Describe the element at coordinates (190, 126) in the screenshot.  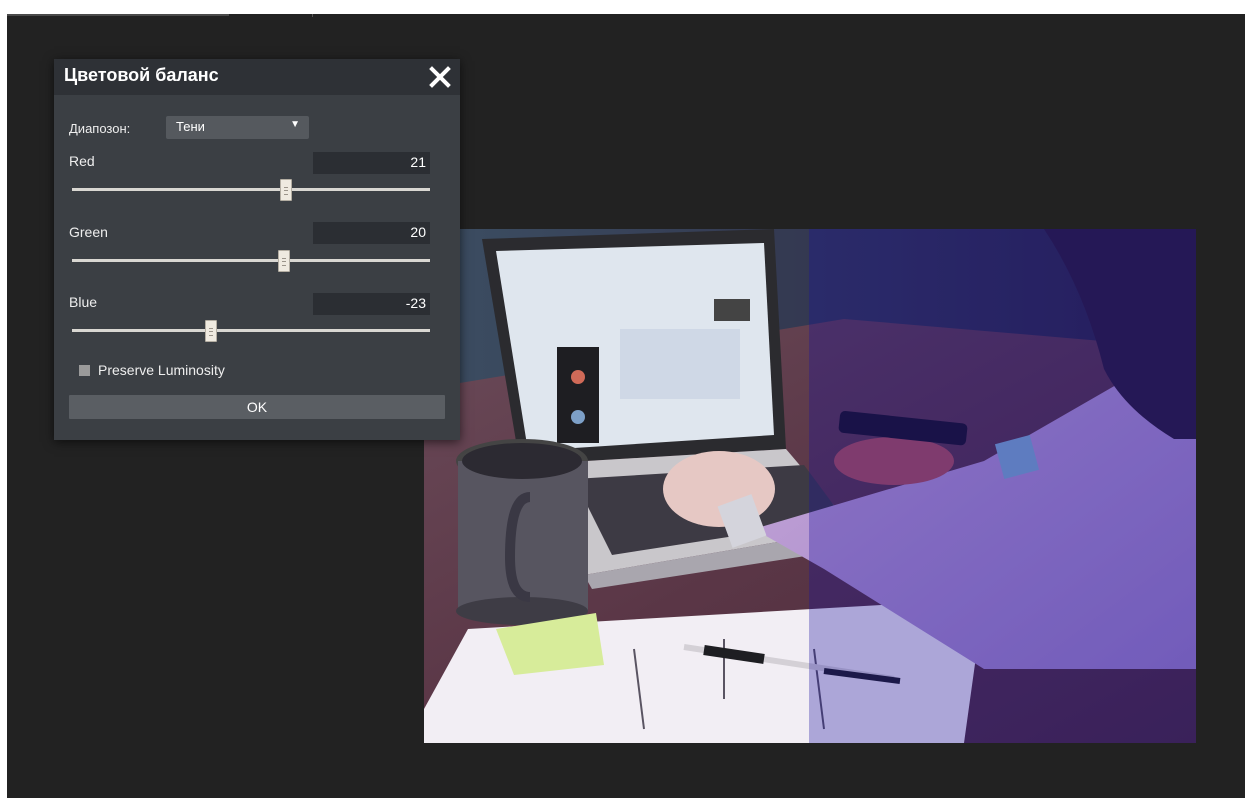
I see `range-select-value: Тени` at that location.